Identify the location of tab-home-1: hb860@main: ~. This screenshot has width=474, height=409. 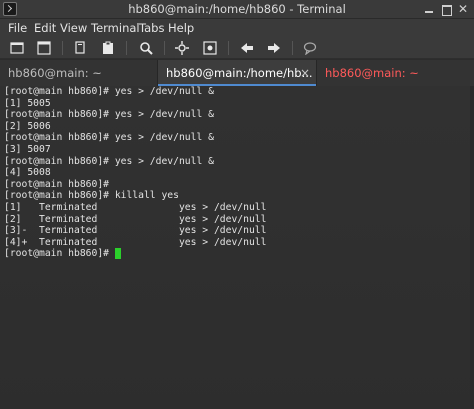
(79, 73).